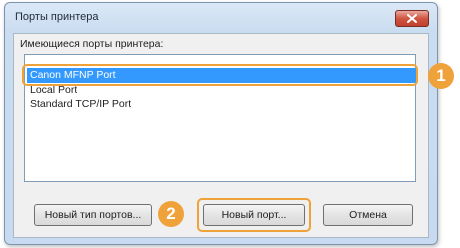  I want to click on port-item-standard-tcpip: Standard TCP/IP Port, so click(79, 104).